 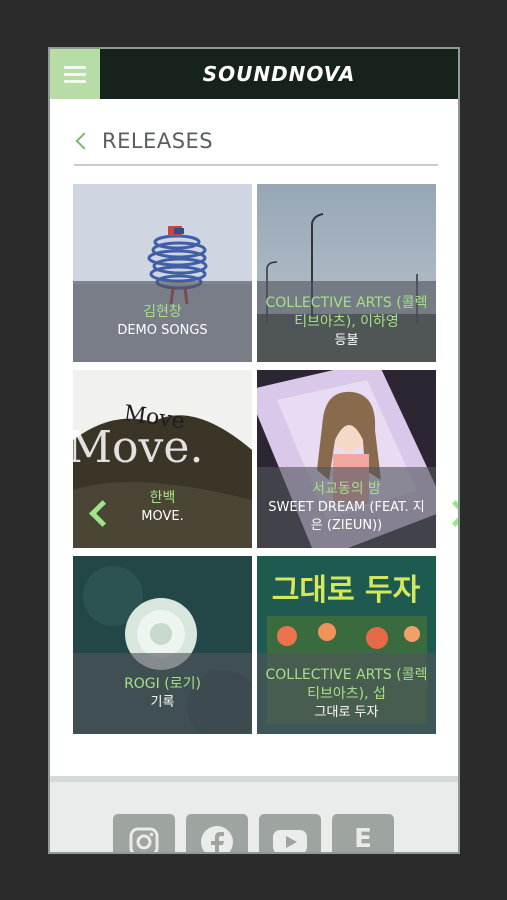 I want to click on release-artist: ROGI (로기), so click(x=162, y=684).